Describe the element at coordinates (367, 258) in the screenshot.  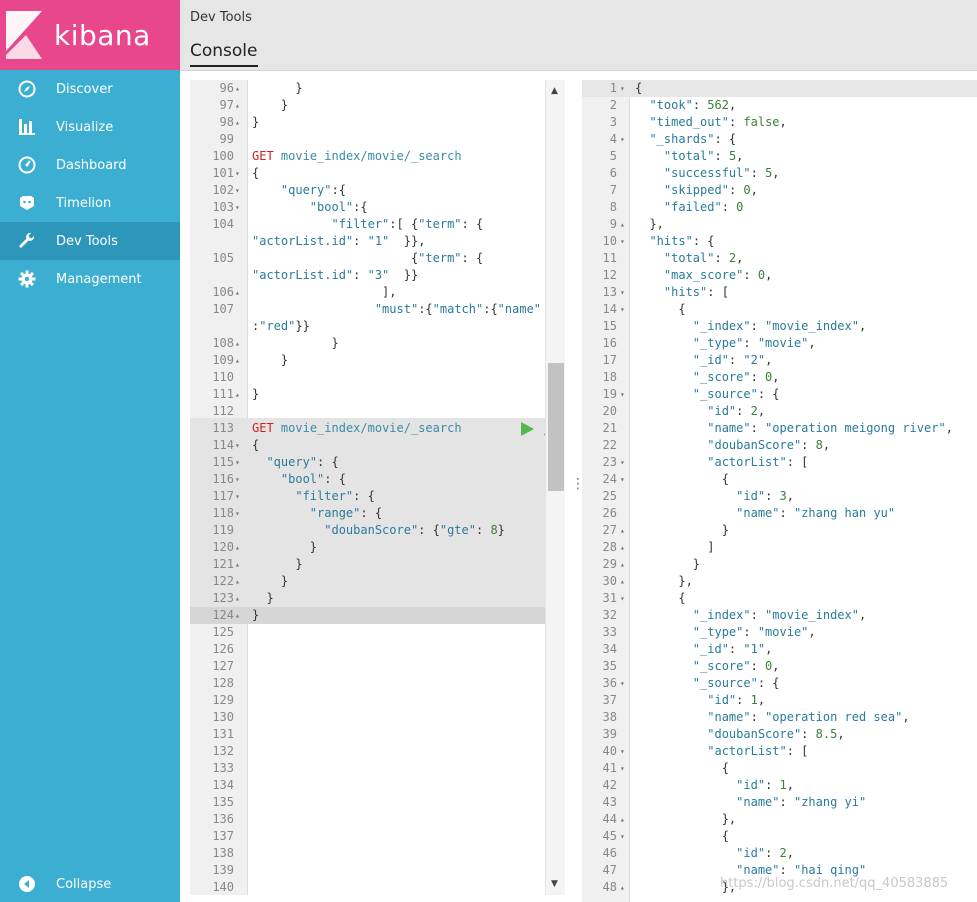
I see `editor-line: 105 {"term": {` at that location.